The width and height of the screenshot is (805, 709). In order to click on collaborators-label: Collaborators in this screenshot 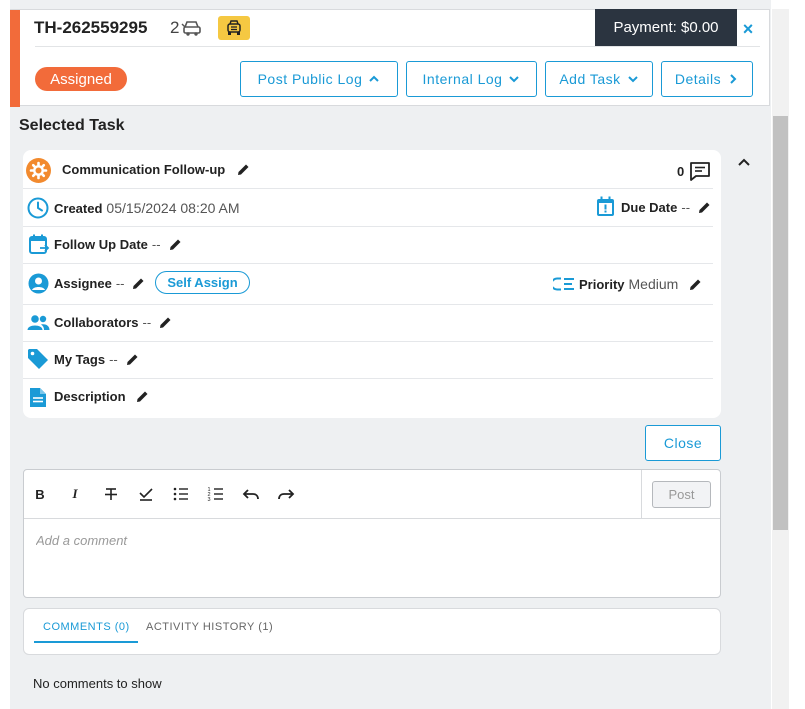, I will do `click(96, 322)`.